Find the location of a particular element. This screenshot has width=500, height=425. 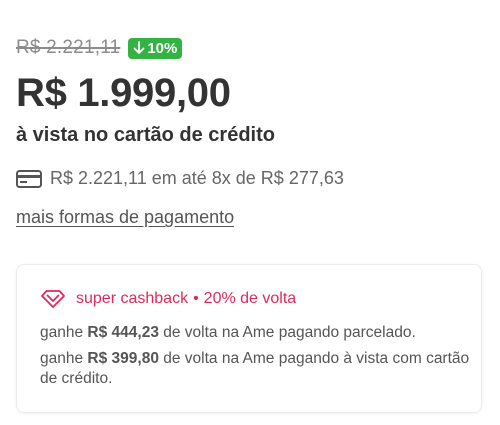

diamond-icon is located at coordinates (53, 299).